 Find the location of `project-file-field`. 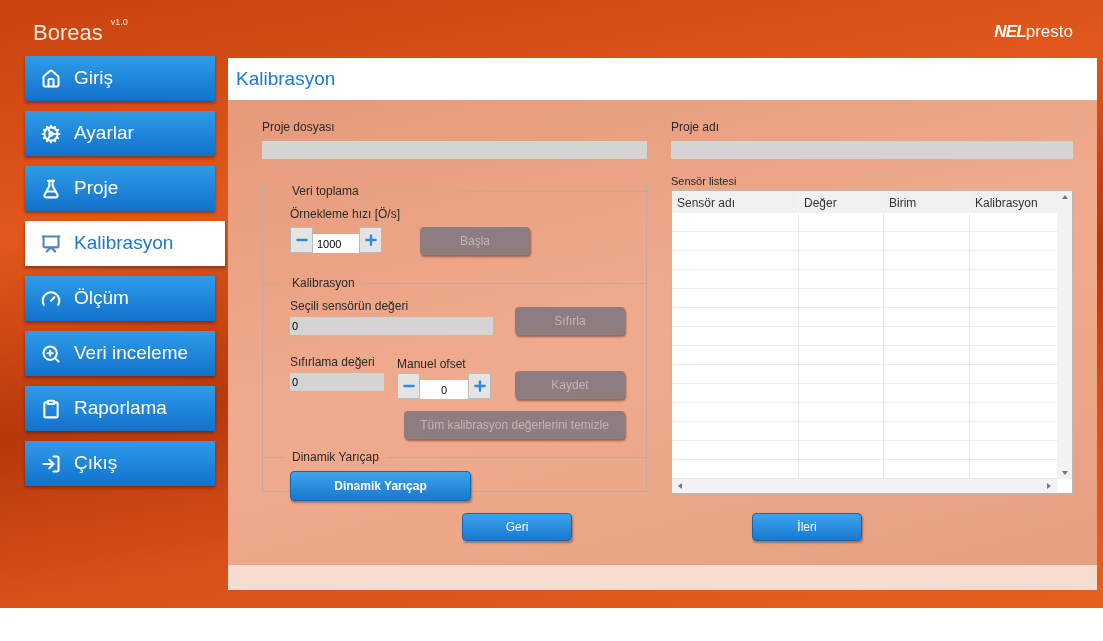

project-file-field is located at coordinates (454, 150).